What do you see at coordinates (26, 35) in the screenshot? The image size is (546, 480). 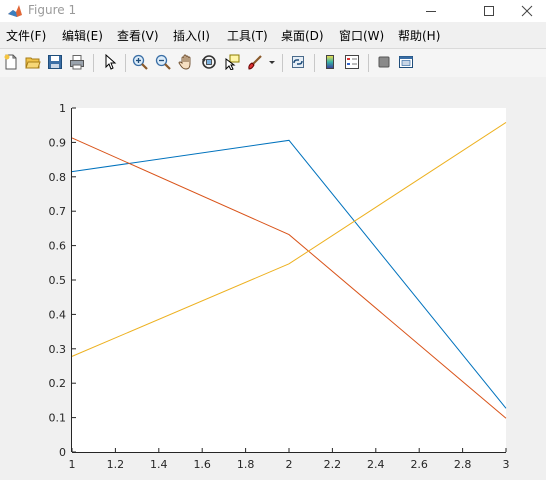 I see `menu-file: 文件(F)` at bounding box center [26, 35].